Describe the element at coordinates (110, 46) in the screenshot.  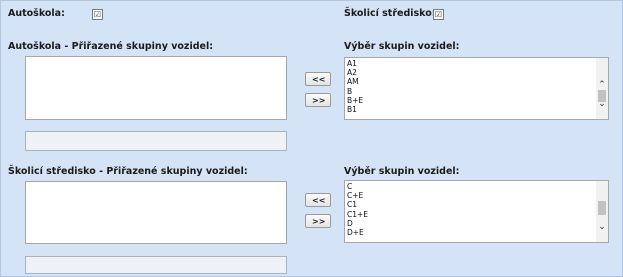
I see `autoskola-assigned-groups-label: Autoškola - Přiřazené skupiny vozidel:` at that location.